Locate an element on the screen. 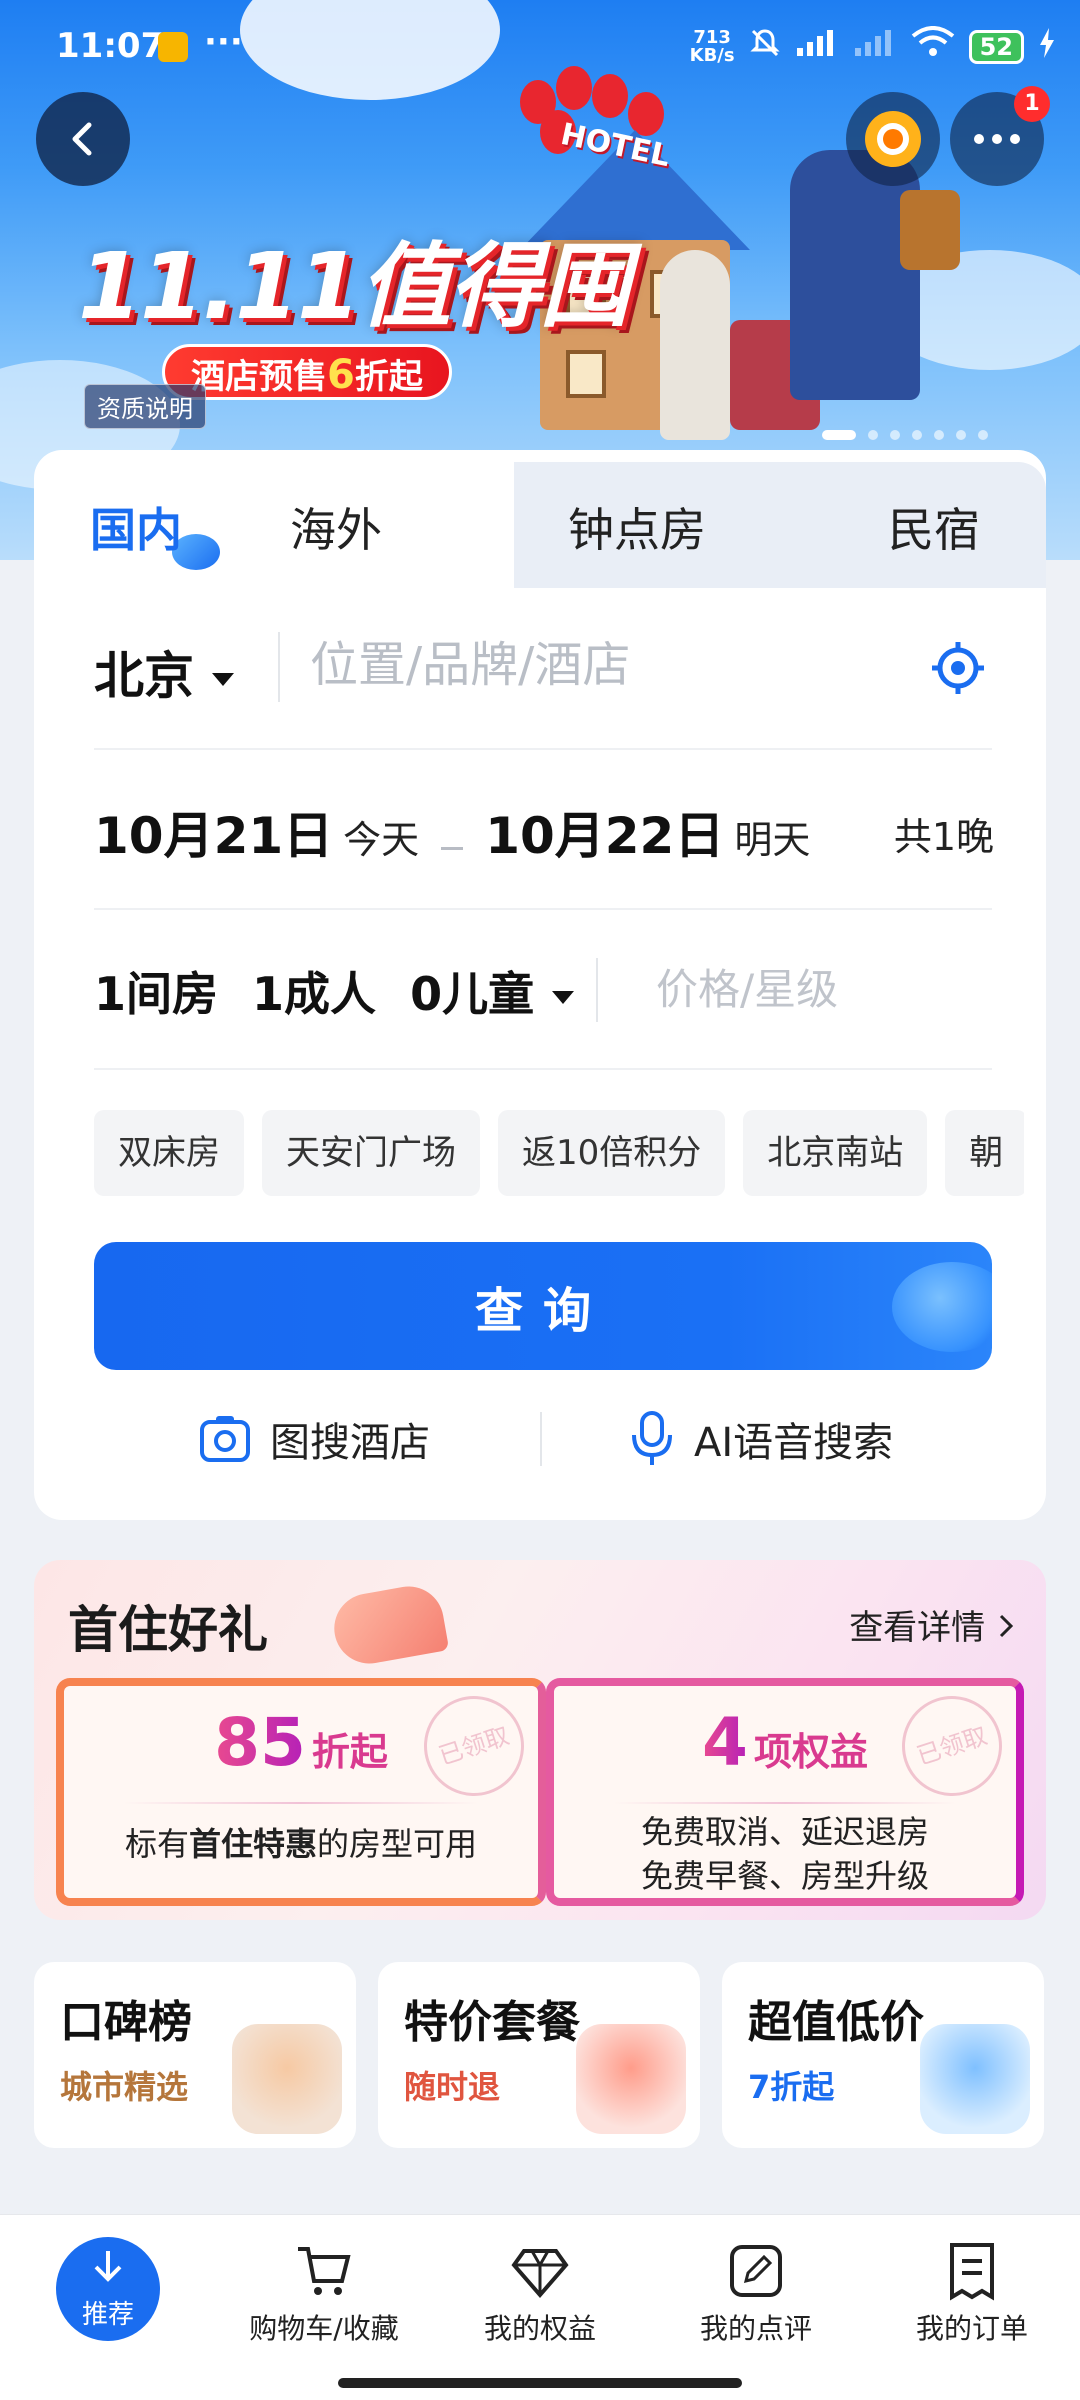  image-search-label: 图搜酒店 is located at coordinates (350, 1443).